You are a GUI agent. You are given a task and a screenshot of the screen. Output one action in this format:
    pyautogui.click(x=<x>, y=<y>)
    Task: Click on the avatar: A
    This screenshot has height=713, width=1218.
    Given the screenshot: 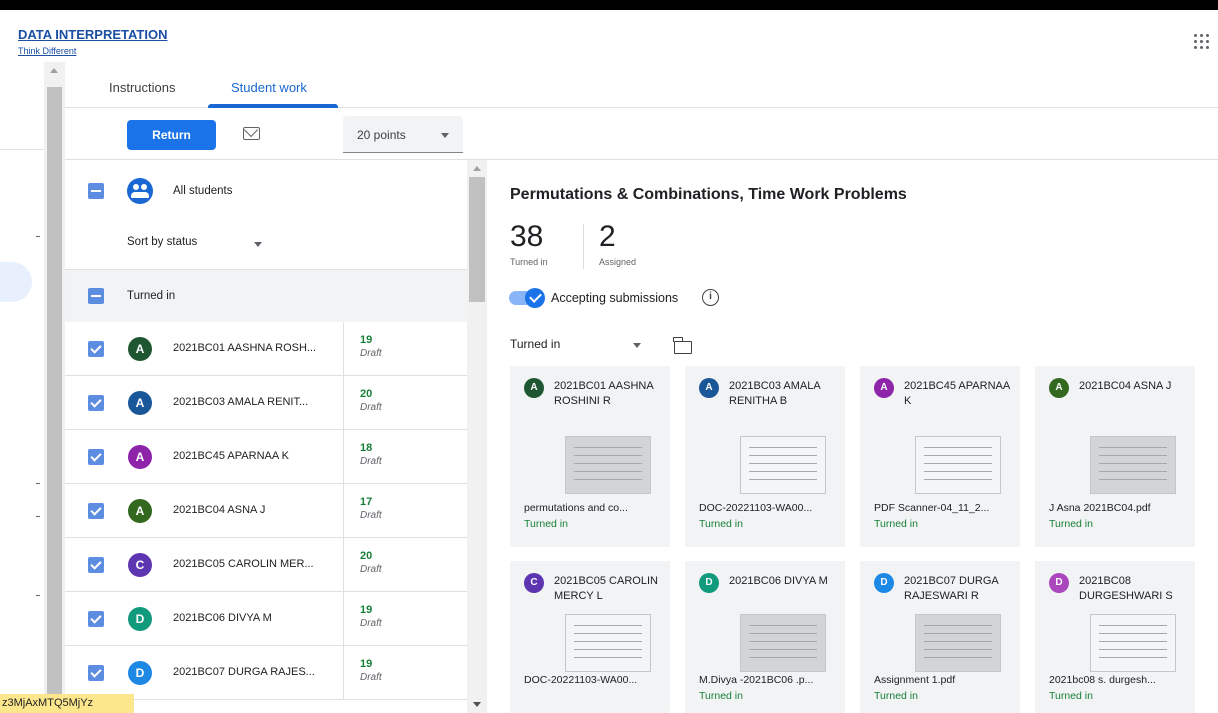 What is the action you would take?
    pyautogui.click(x=709, y=388)
    